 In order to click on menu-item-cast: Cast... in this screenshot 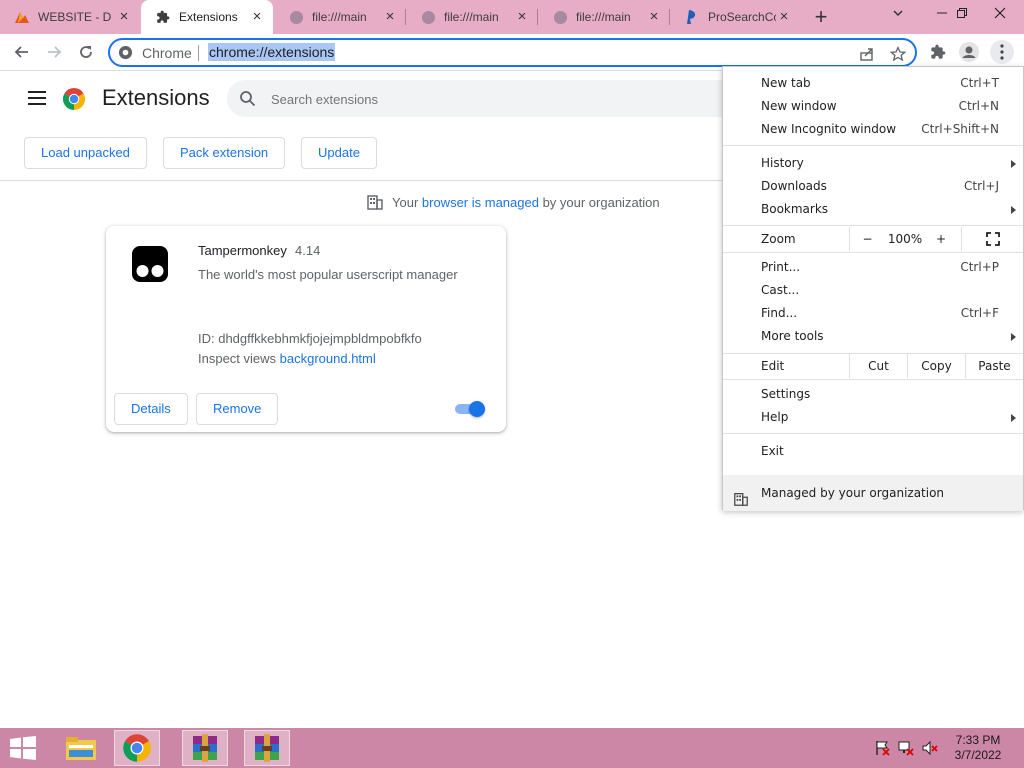, I will do `click(873, 290)`.